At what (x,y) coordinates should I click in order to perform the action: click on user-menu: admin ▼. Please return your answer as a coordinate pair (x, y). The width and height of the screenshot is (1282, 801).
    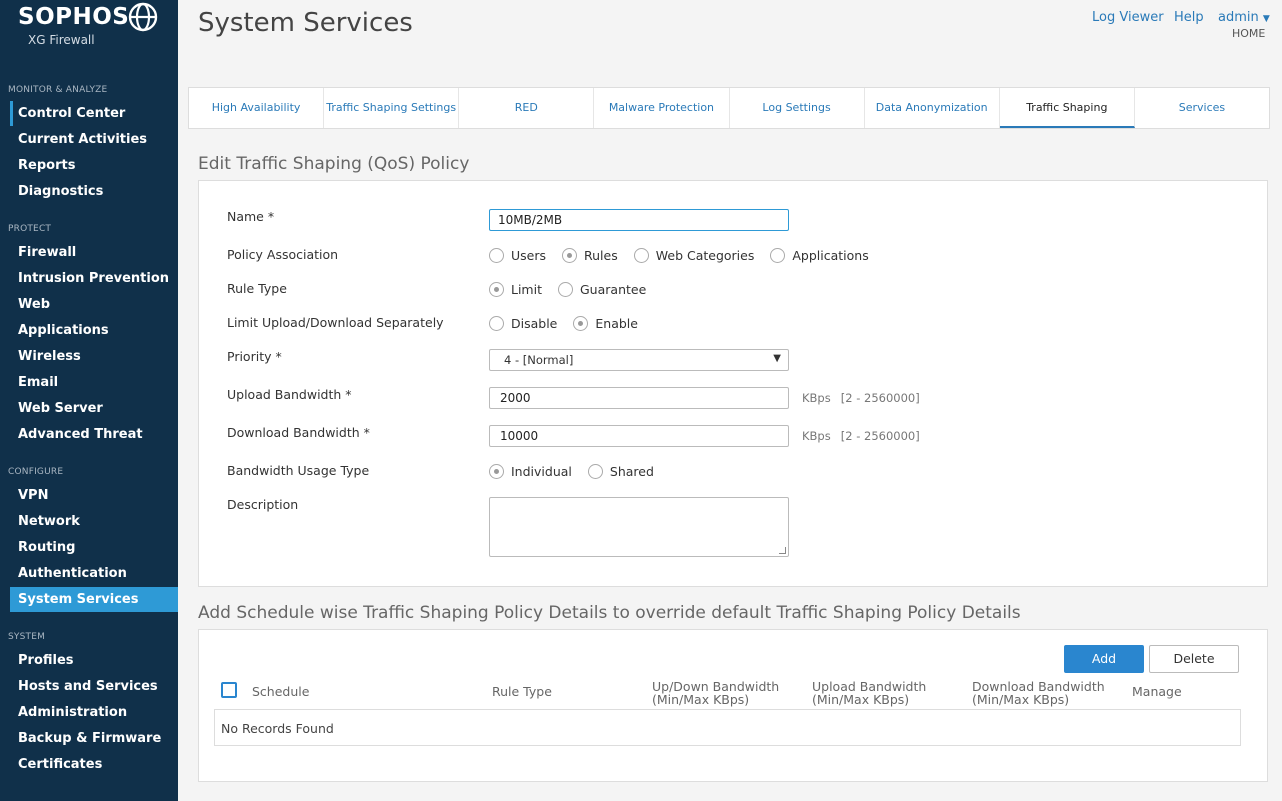
    Looking at the image, I should click on (1244, 17).